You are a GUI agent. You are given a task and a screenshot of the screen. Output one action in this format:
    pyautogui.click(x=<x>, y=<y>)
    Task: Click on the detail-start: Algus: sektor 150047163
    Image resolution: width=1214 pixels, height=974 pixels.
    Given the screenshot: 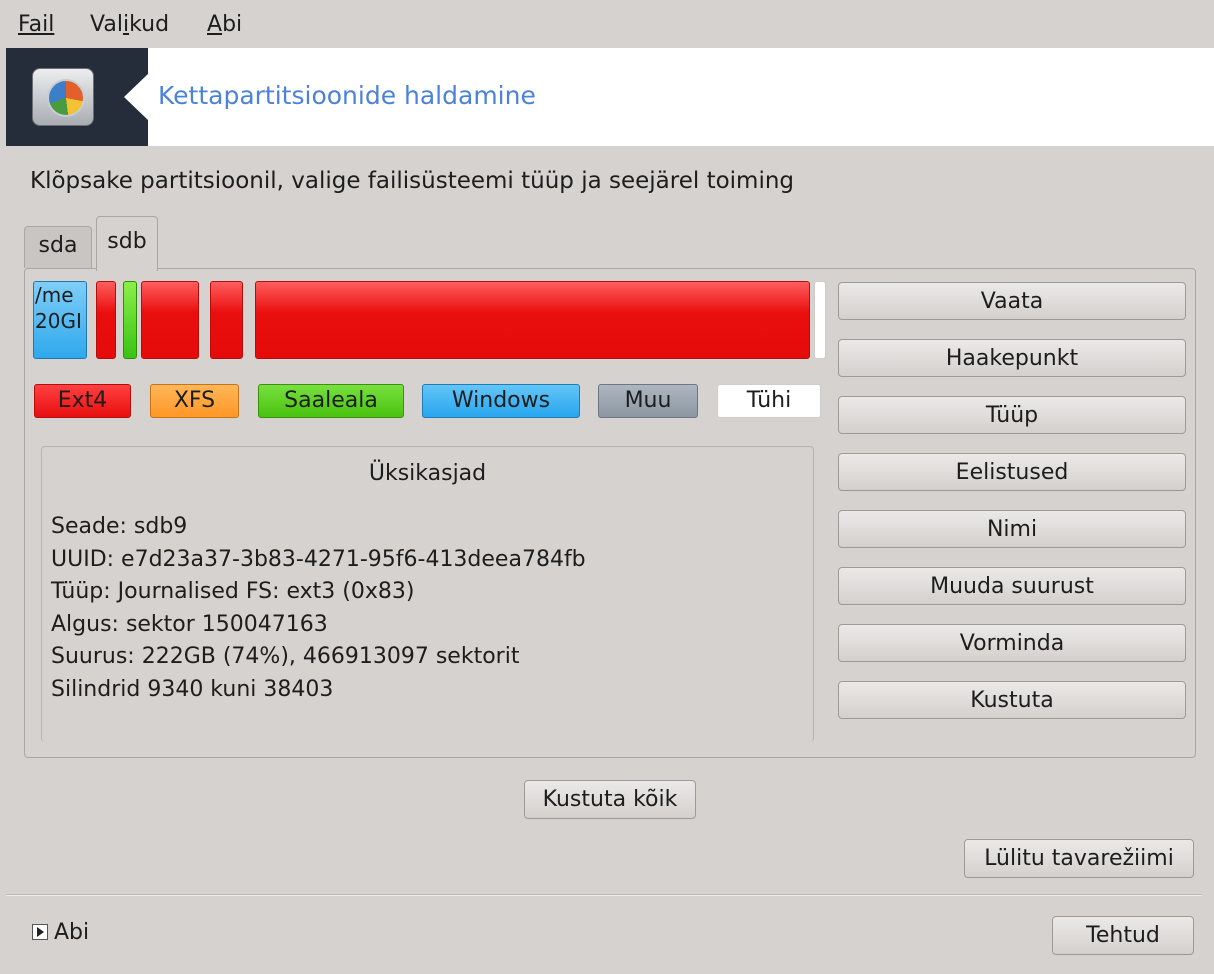 What is the action you would take?
    pyautogui.click(x=189, y=624)
    